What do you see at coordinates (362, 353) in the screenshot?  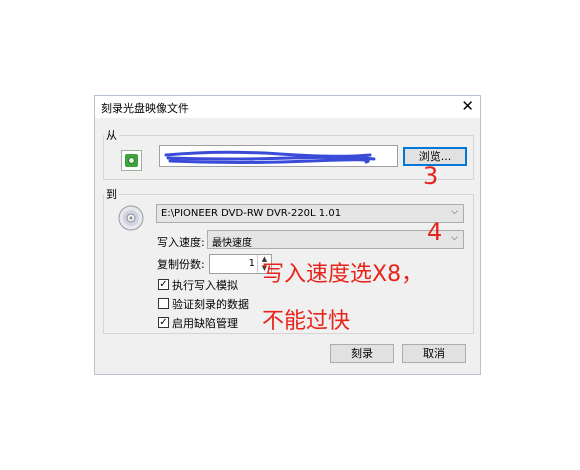 I see `burn-button: 刻录` at bounding box center [362, 353].